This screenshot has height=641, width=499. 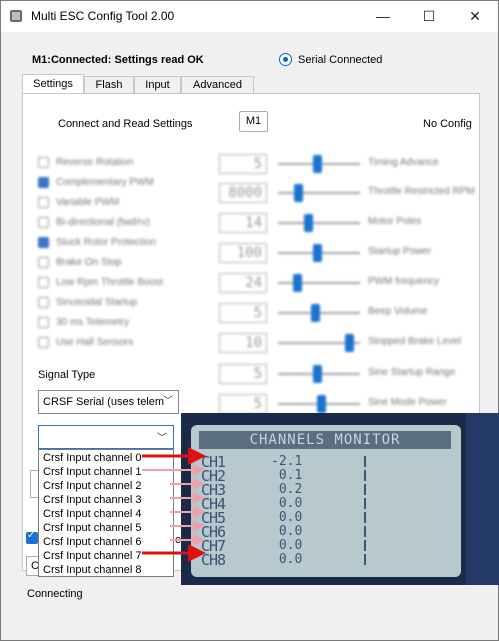 What do you see at coordinates (92, 472) in the screenshot?
I see `channel-option-1: Crsf Input channel 1` at bounding box center [92, 472].